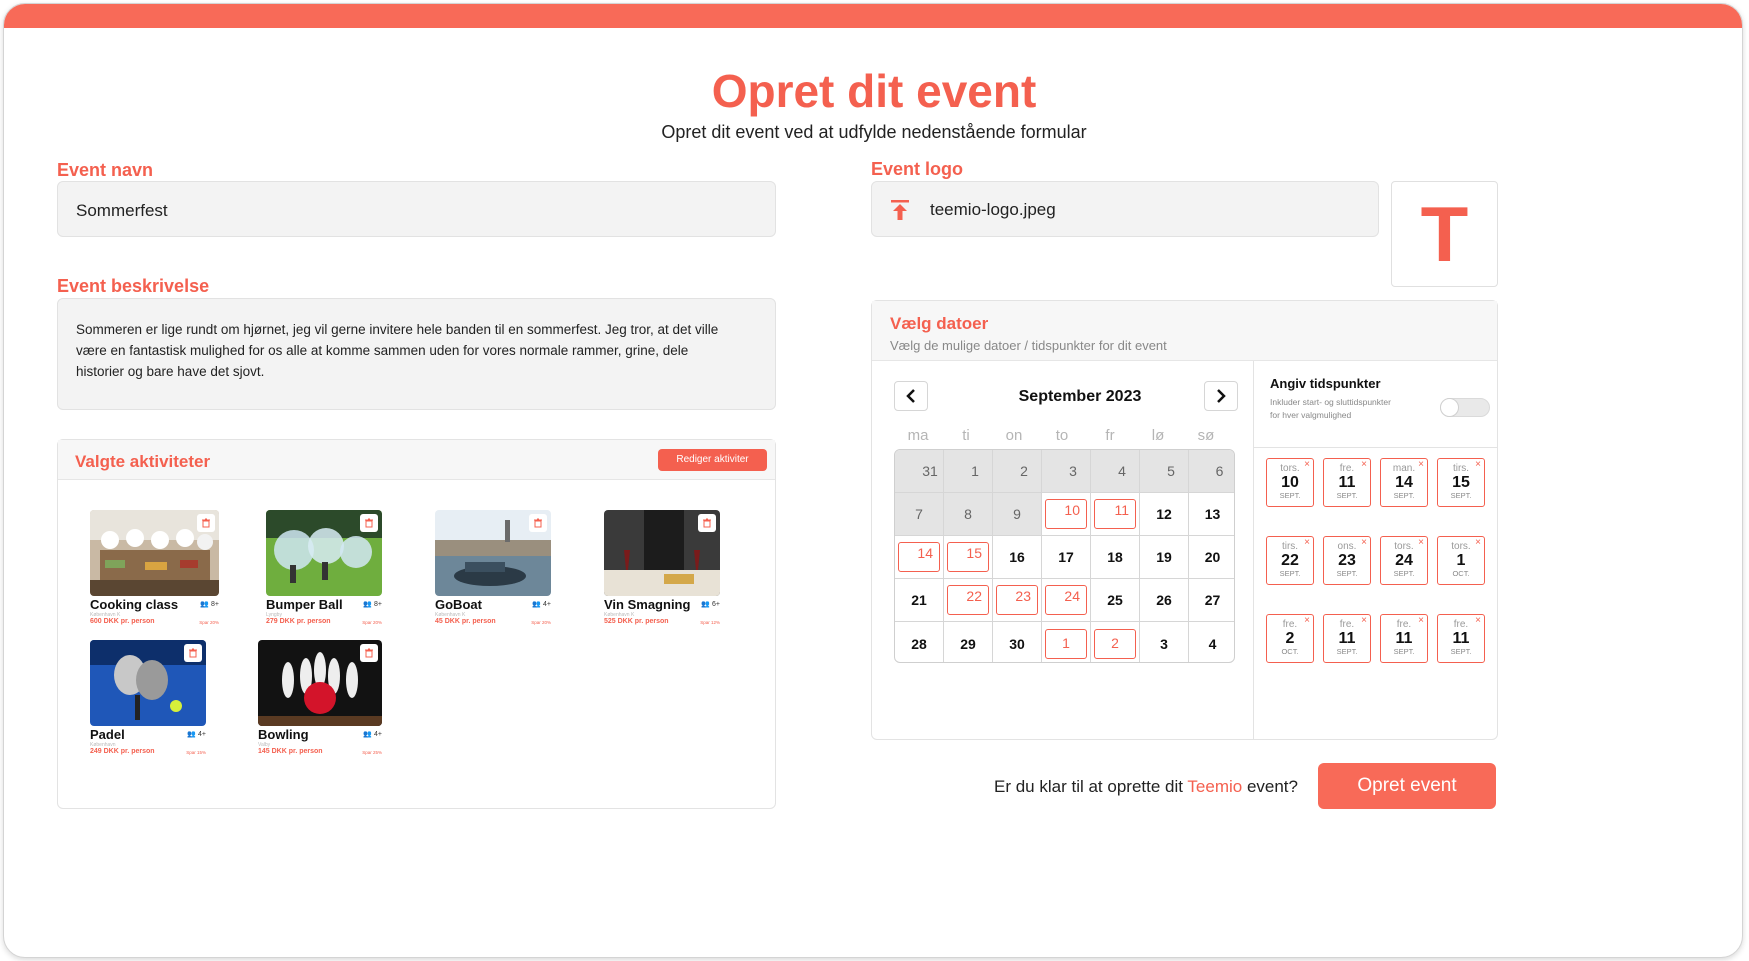  What do you see at coordinates (134, 604) in the screenshot?
I see `activity-name: Cooking class` at bounding box center [134, 604].